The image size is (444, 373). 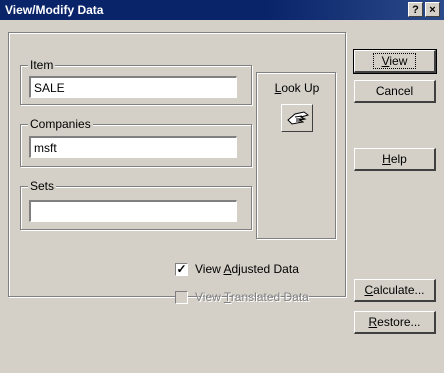 I want to click on companies-group: Companies, so click(x=136, y=142).